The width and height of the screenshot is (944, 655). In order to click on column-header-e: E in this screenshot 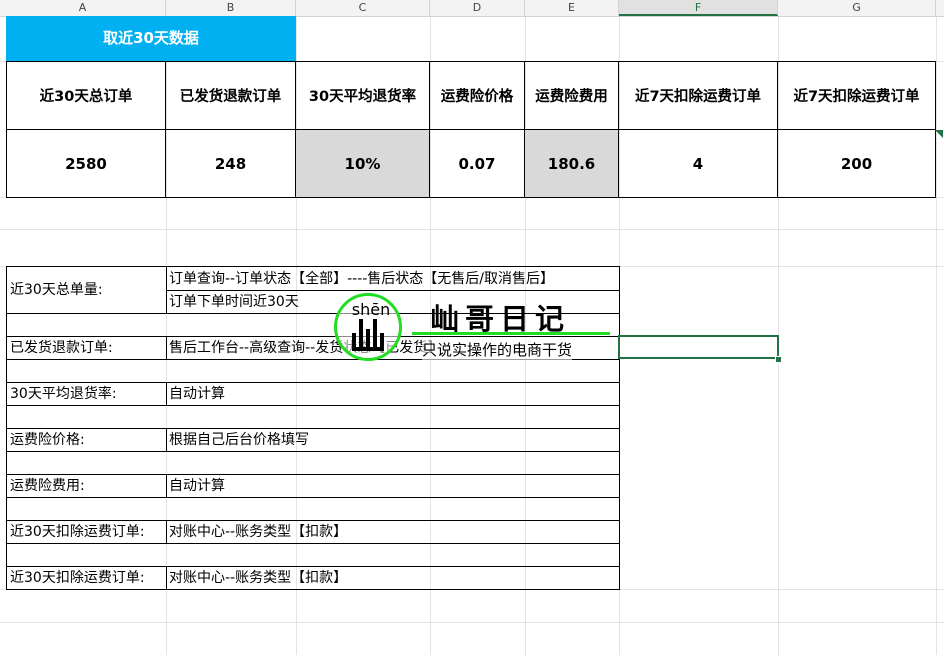, I will do `click(572, 8)`.